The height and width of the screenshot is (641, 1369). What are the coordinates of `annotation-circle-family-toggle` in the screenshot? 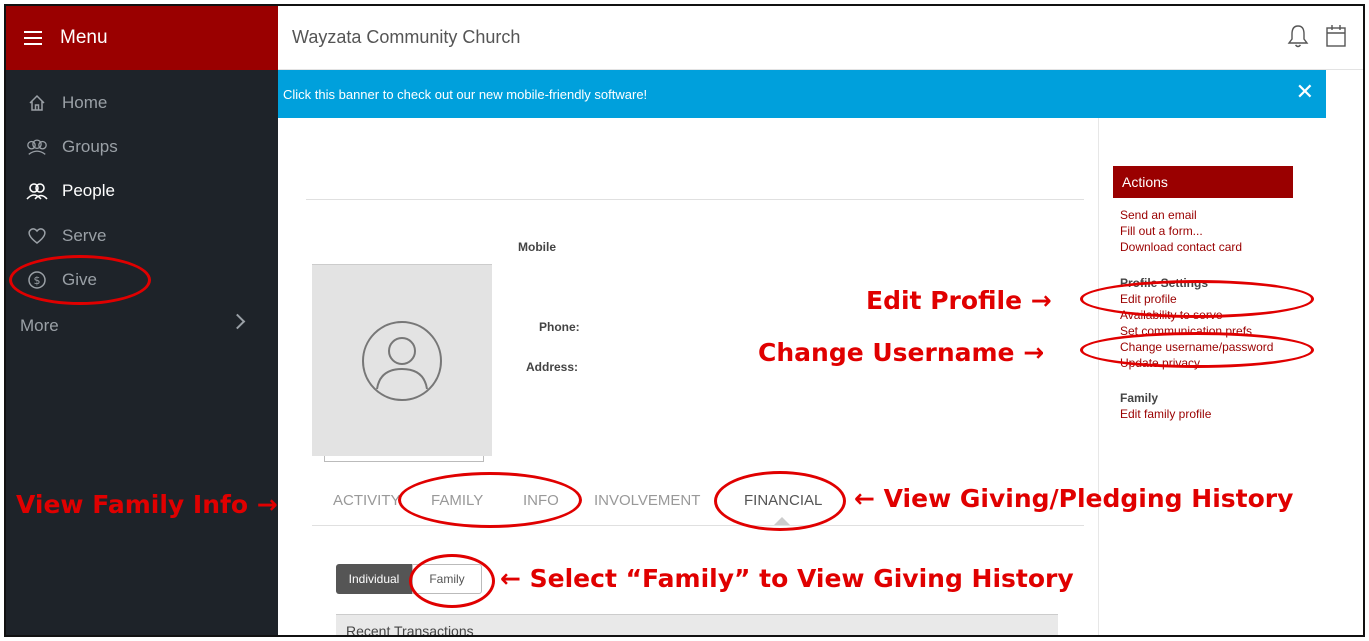 It's located at (452, 581).